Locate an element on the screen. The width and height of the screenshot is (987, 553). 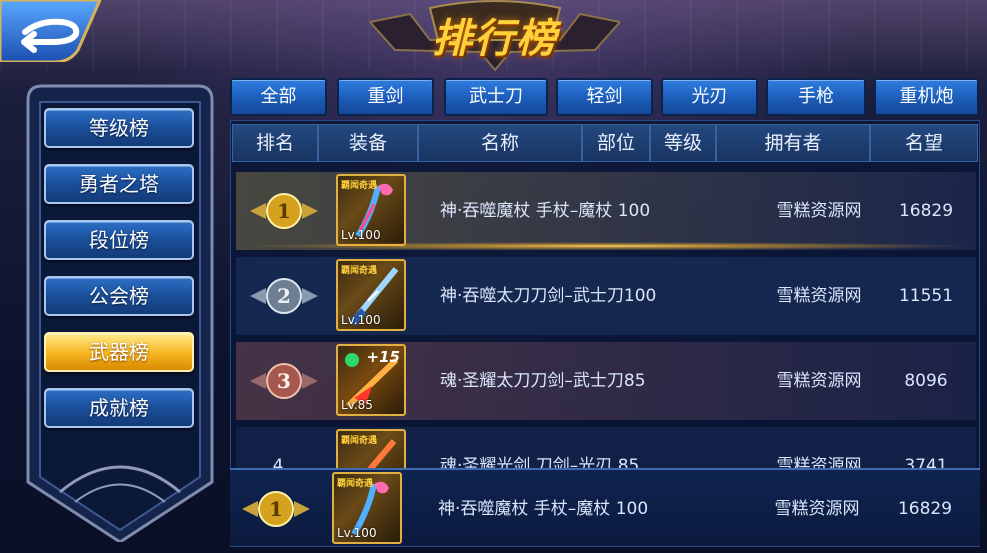
back-button is located at coordinates (55, 32).